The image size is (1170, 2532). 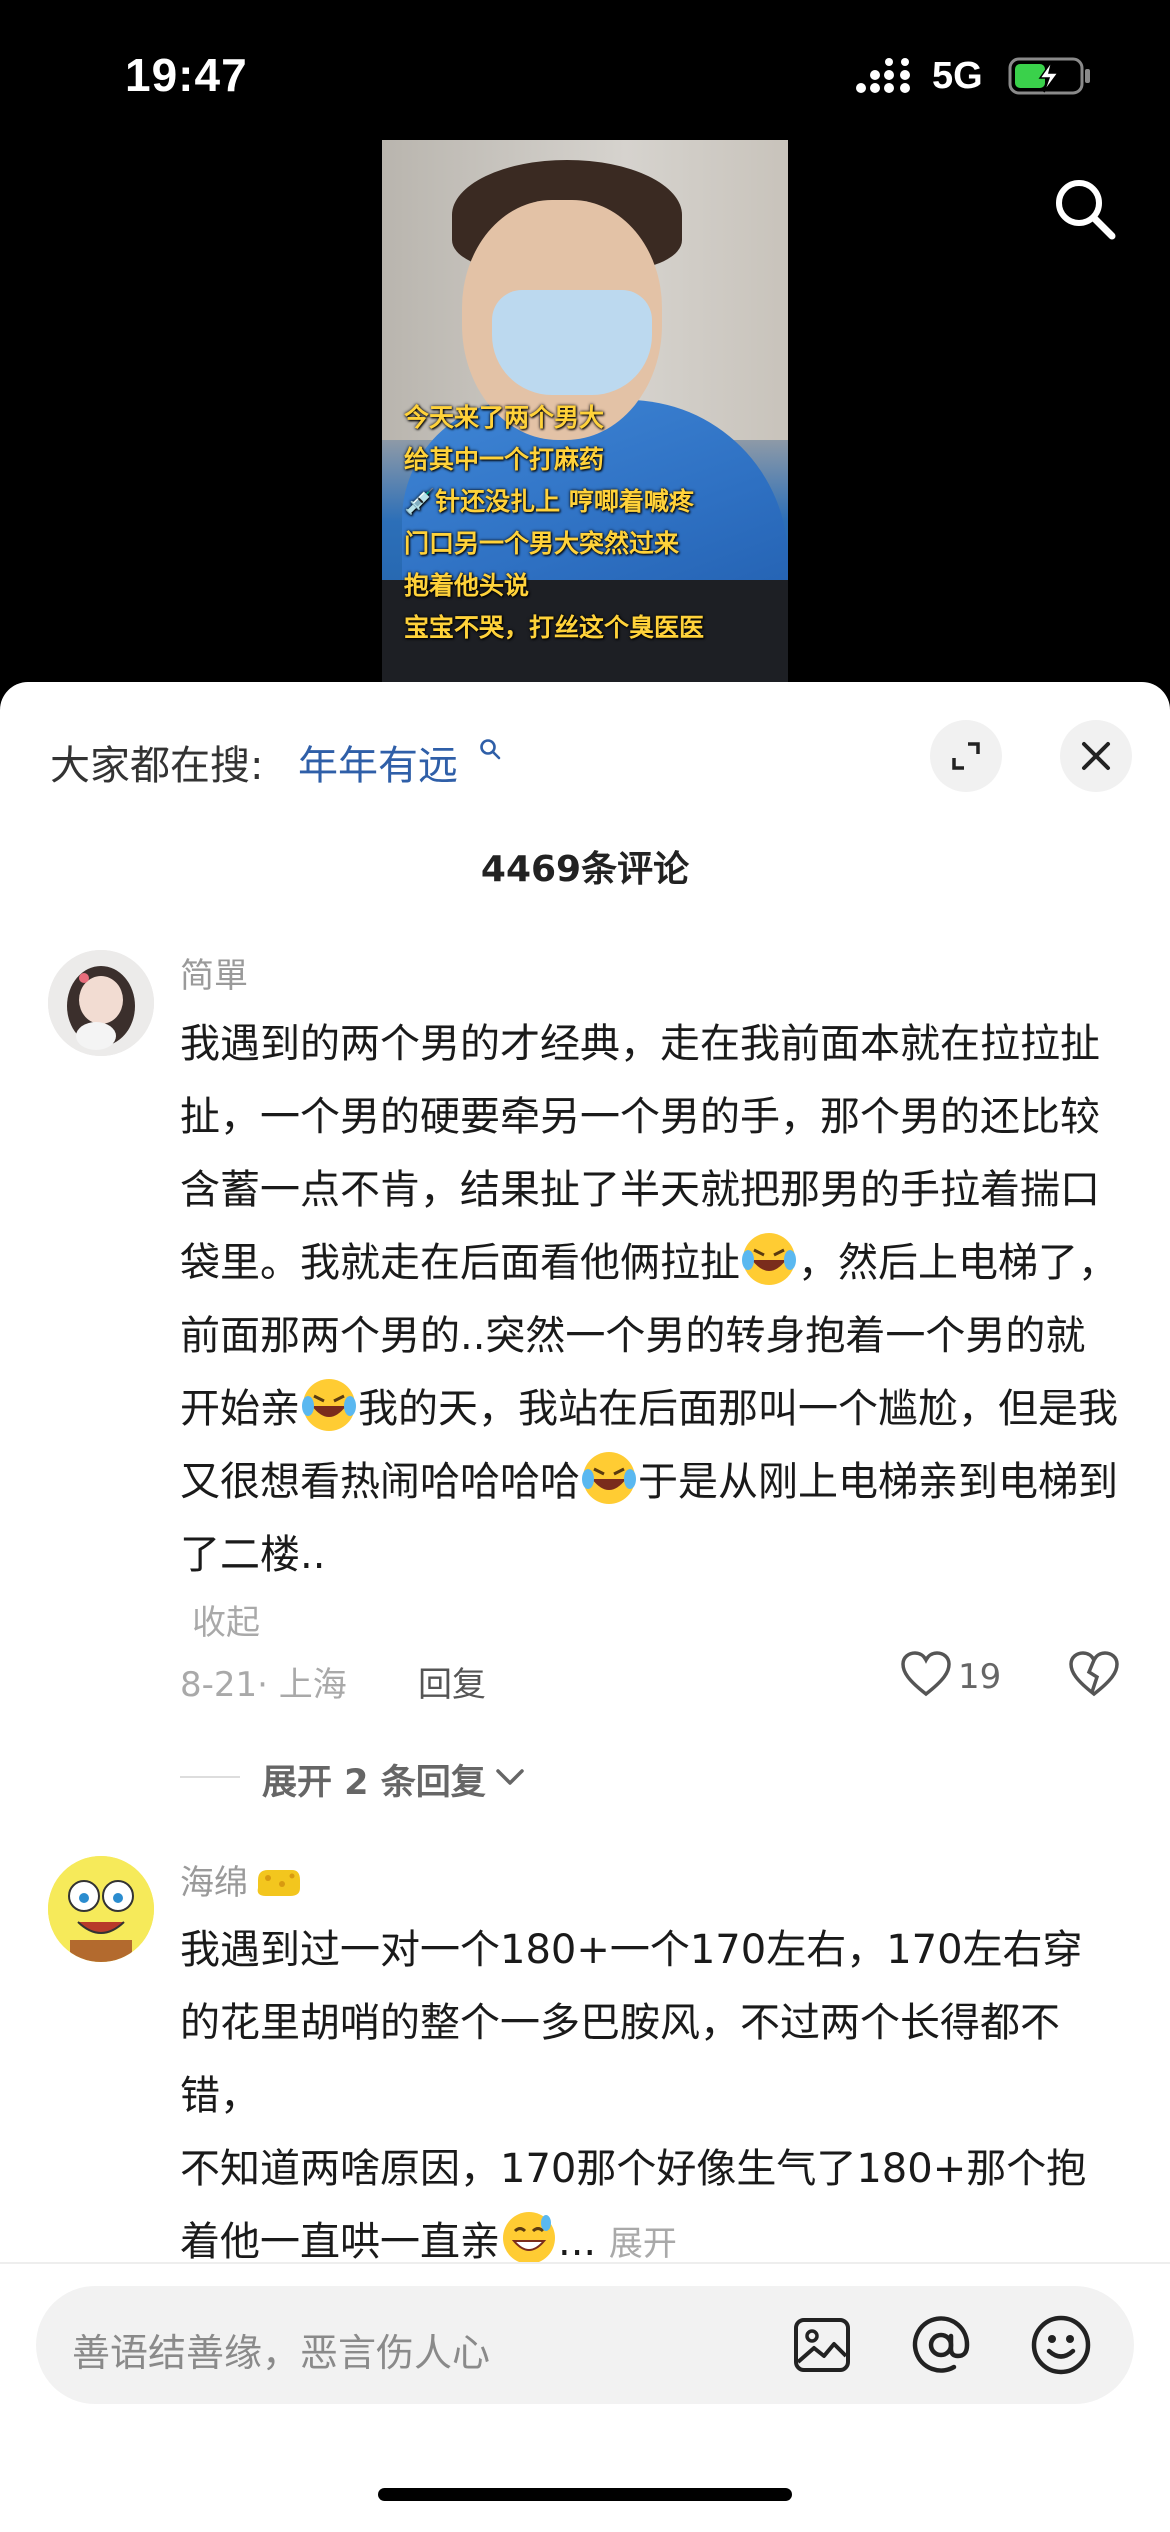 I want to click on mention-icon, so click(x=941, y=2345).